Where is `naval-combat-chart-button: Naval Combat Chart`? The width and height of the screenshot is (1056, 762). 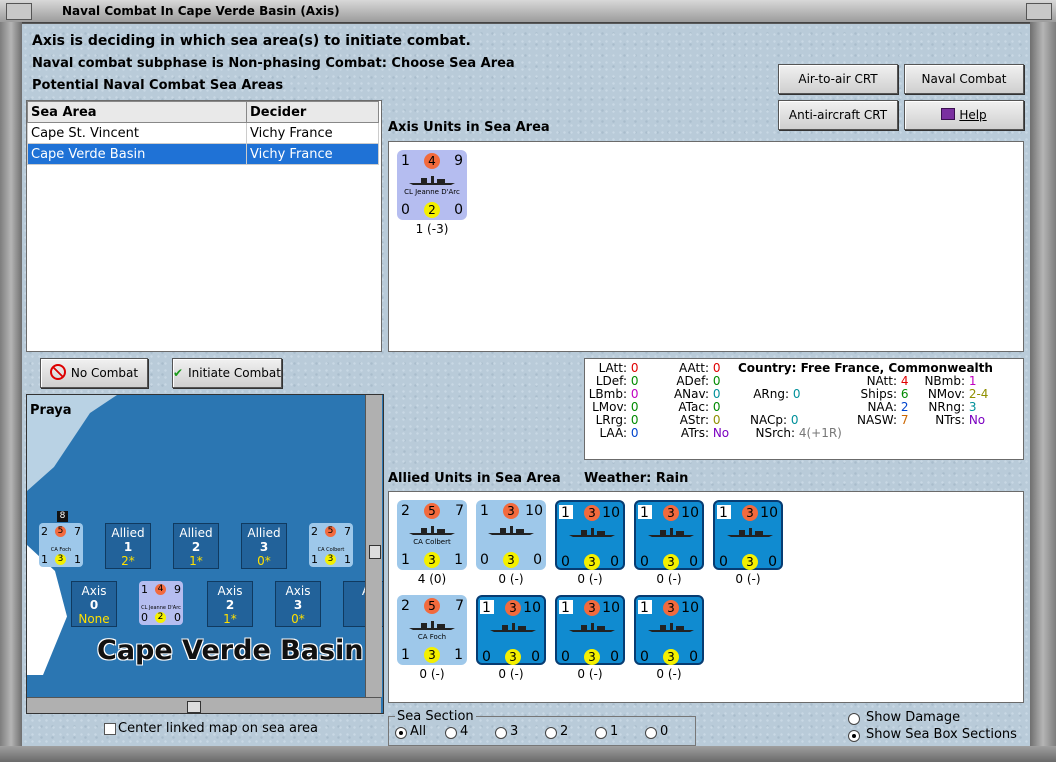 naval-combat-chart-button: Naval Combat Chart is located at coordinates (964, 89).